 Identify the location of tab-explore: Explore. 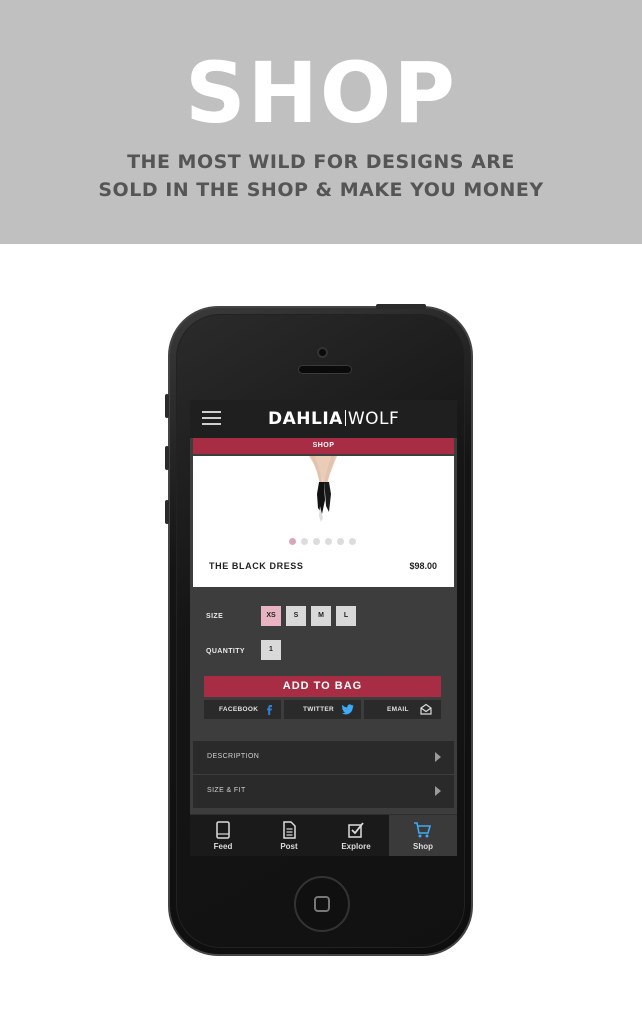
(356, 835).